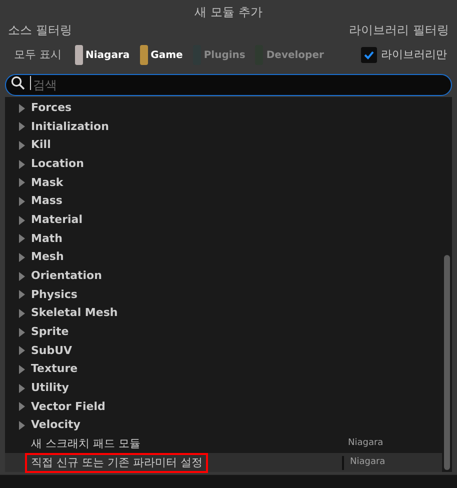 Image resolution: width=457 pixels, height=488 pixels. What do you see at coordinates (223, 369) in the screenshot?
I see `category-row: Texture` at bounding box center [223, 369].